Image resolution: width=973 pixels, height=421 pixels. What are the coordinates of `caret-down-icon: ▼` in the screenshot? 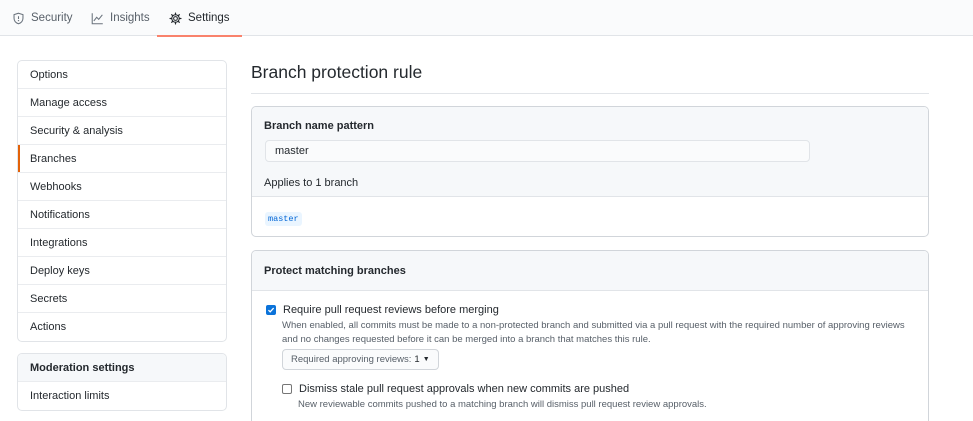 It's located at (426, 359).